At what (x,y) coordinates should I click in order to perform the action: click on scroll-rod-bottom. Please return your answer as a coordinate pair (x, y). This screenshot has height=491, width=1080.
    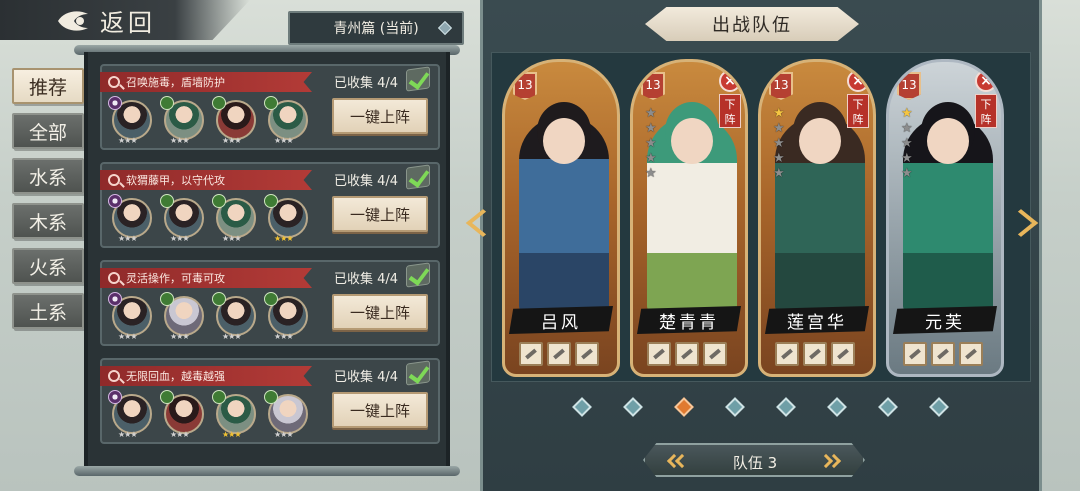
    Looking at the image, I should click on (267, 471).